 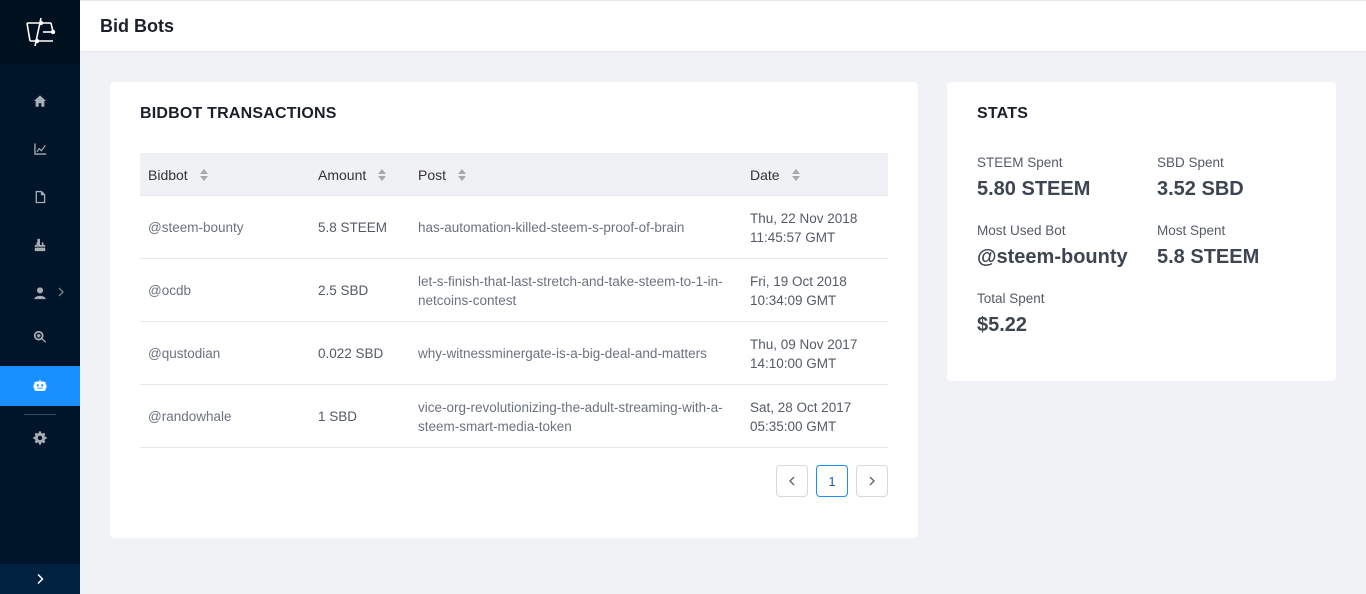 I want to click on user-icon, so click(x=40, y=293).